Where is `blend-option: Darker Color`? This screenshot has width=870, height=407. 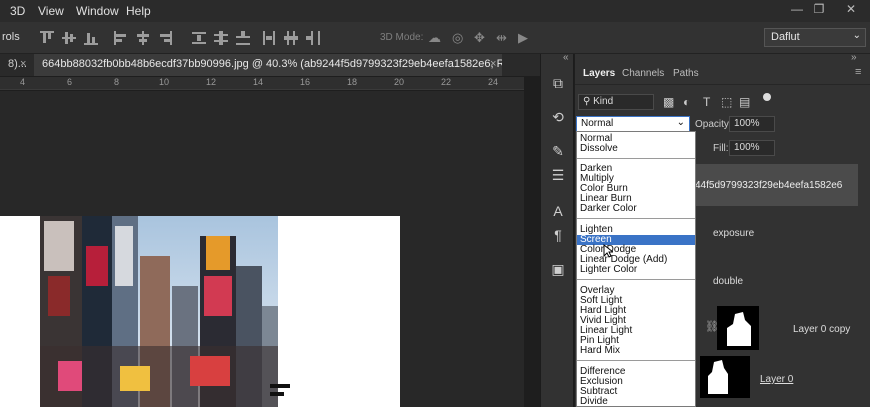
blend-option: Darker Color is located at coordinates (636, 209).